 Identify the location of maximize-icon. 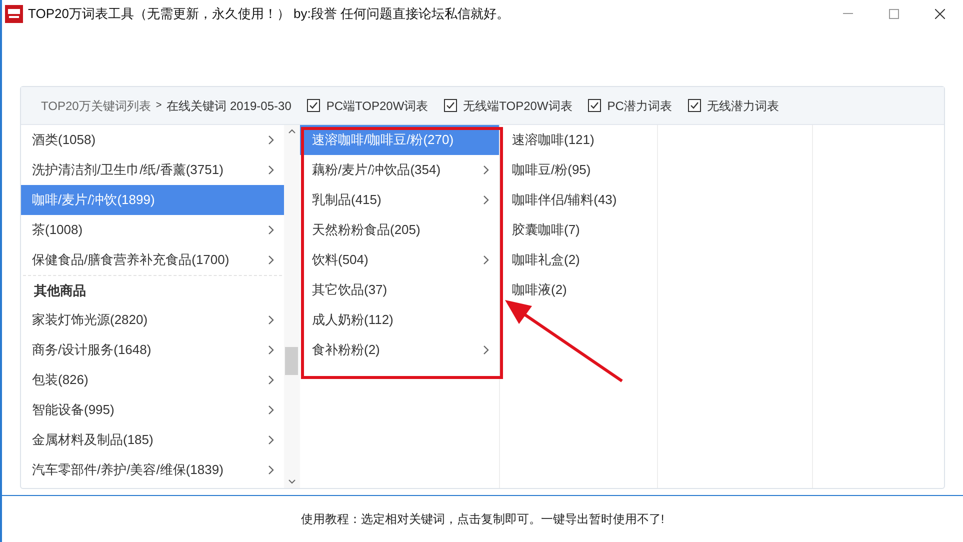
(894, 13).